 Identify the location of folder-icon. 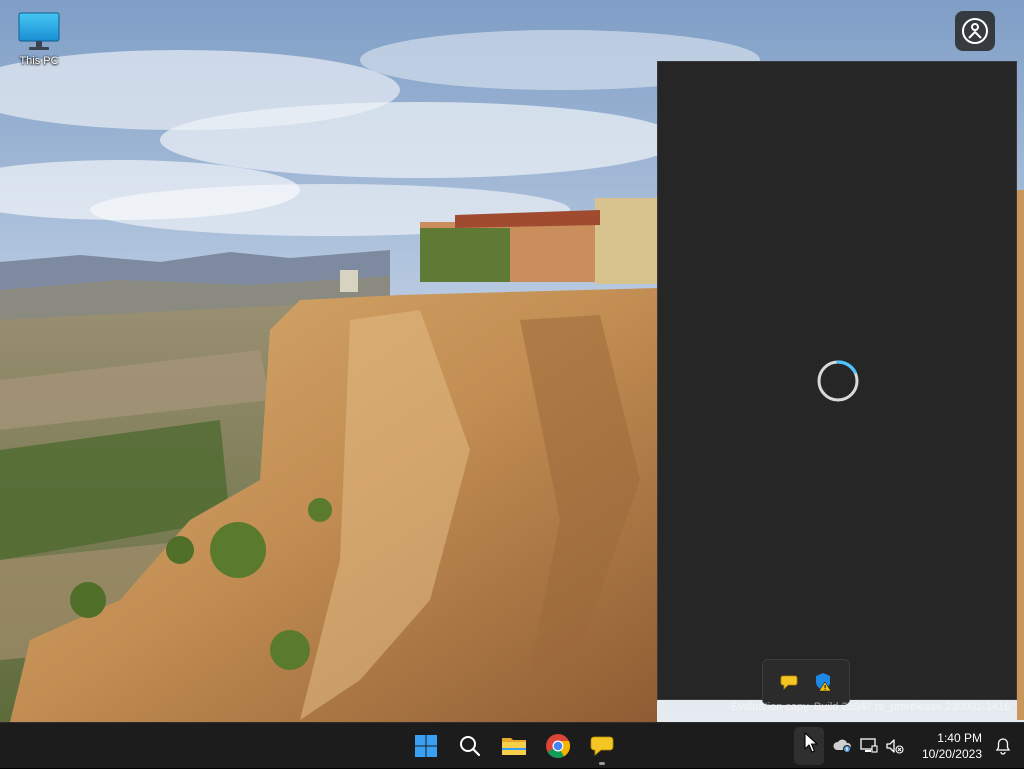
(514, 746).